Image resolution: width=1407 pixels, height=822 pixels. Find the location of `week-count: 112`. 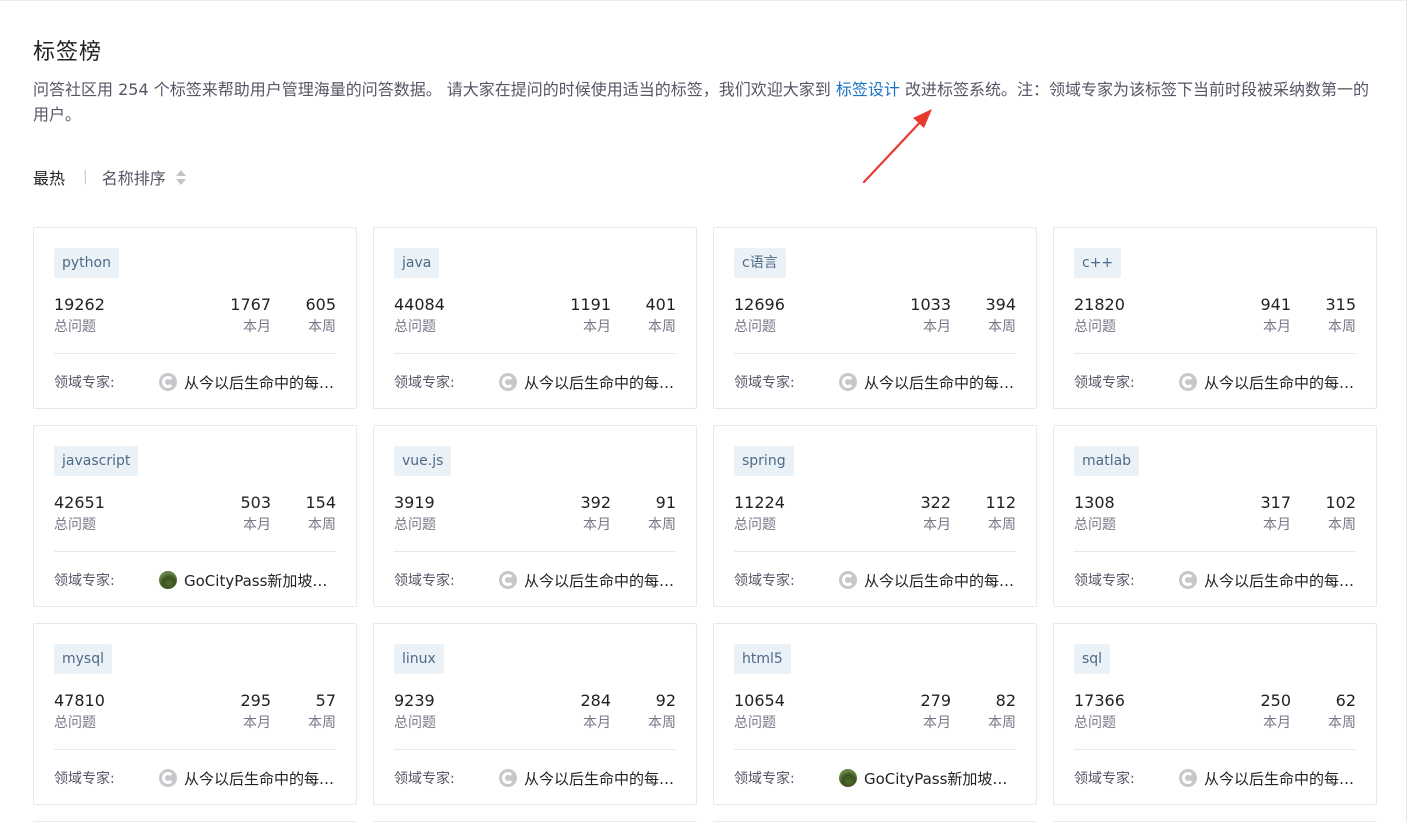

week-count: 112 is located at coordinates (1000, 502).